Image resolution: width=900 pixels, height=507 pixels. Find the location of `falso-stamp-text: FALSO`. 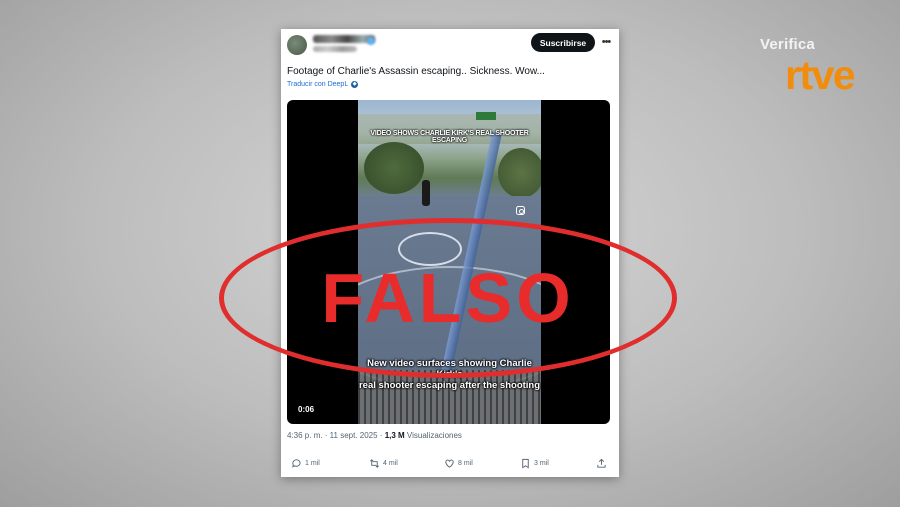

falso-stamp-text: FALSO is located at coordinates (448, 298).